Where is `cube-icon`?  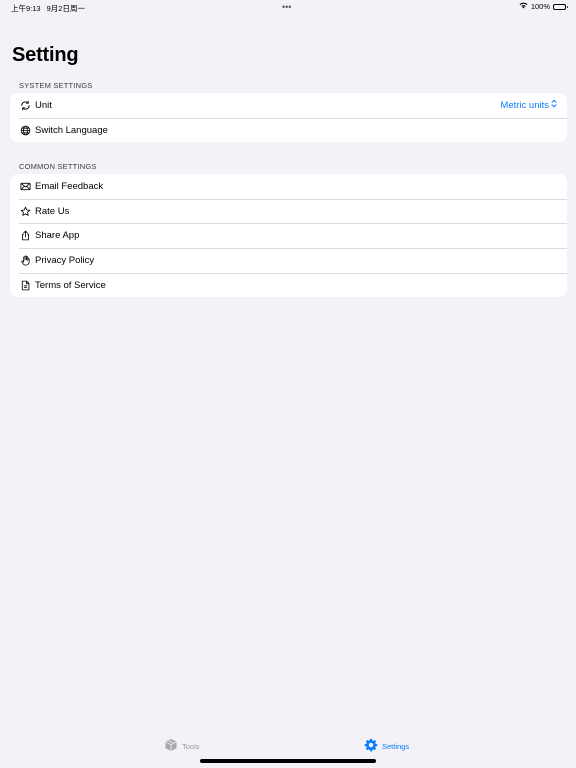 cube-icon is located at coordinates (171, 746).